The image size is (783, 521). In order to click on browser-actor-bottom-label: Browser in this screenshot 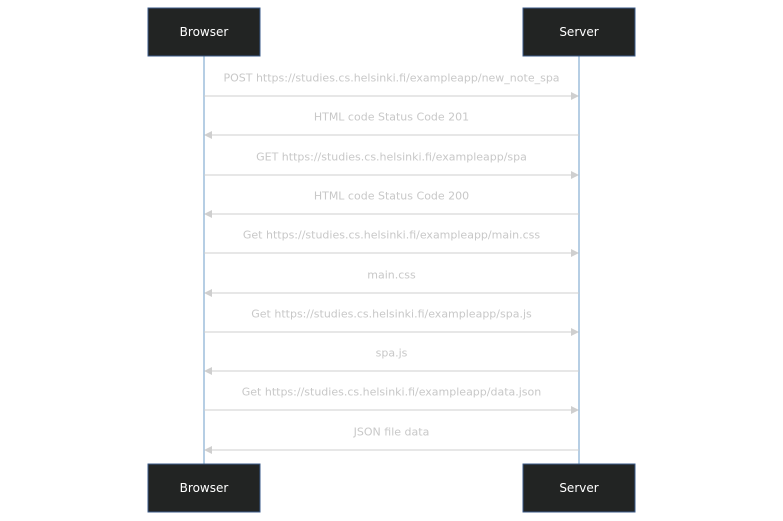, I will do `click(204, 488)`.